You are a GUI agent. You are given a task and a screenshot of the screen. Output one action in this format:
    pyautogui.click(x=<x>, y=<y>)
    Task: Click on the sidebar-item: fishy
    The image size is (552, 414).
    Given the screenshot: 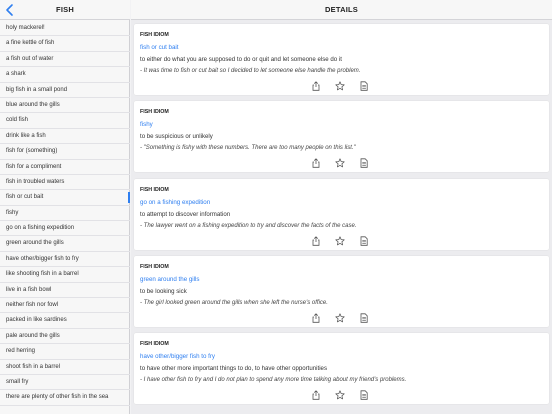 What is the action you would take?
    pyautogui.click(x=65, y=214)
    